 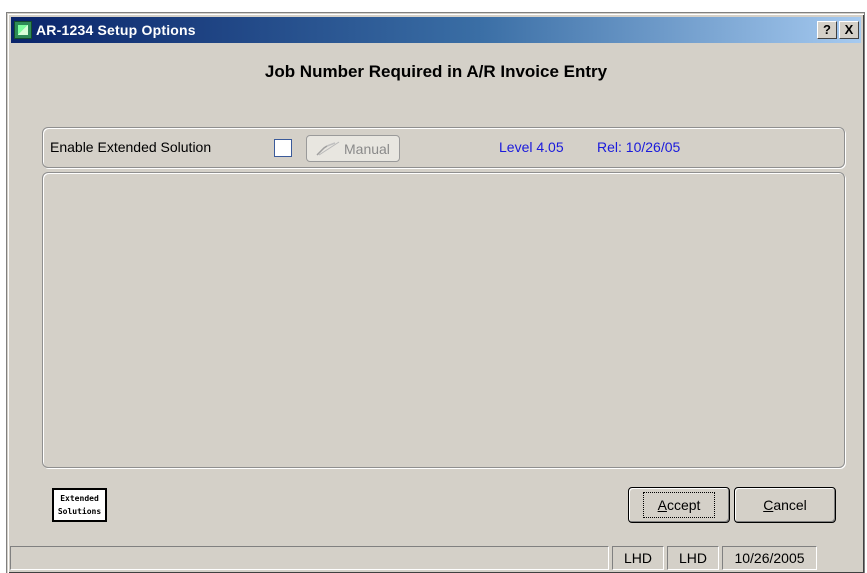 I want to click on accept-button-label: Accept, so click(x=679, y=505).